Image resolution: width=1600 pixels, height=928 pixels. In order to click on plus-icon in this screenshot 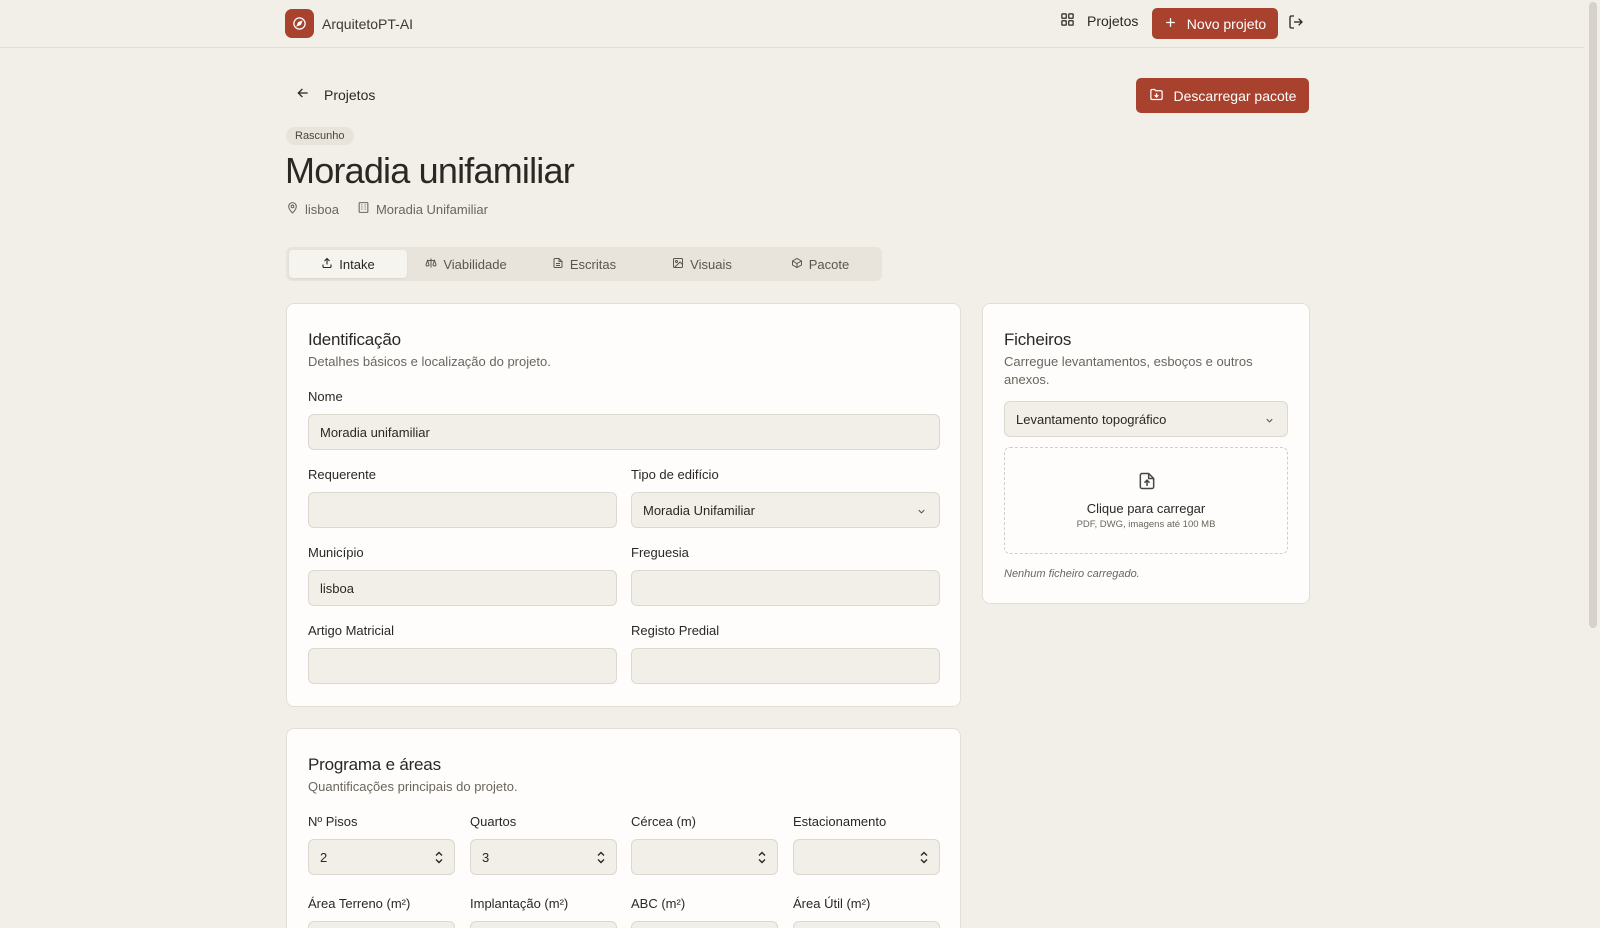, I will do `click(1170, 24)`.